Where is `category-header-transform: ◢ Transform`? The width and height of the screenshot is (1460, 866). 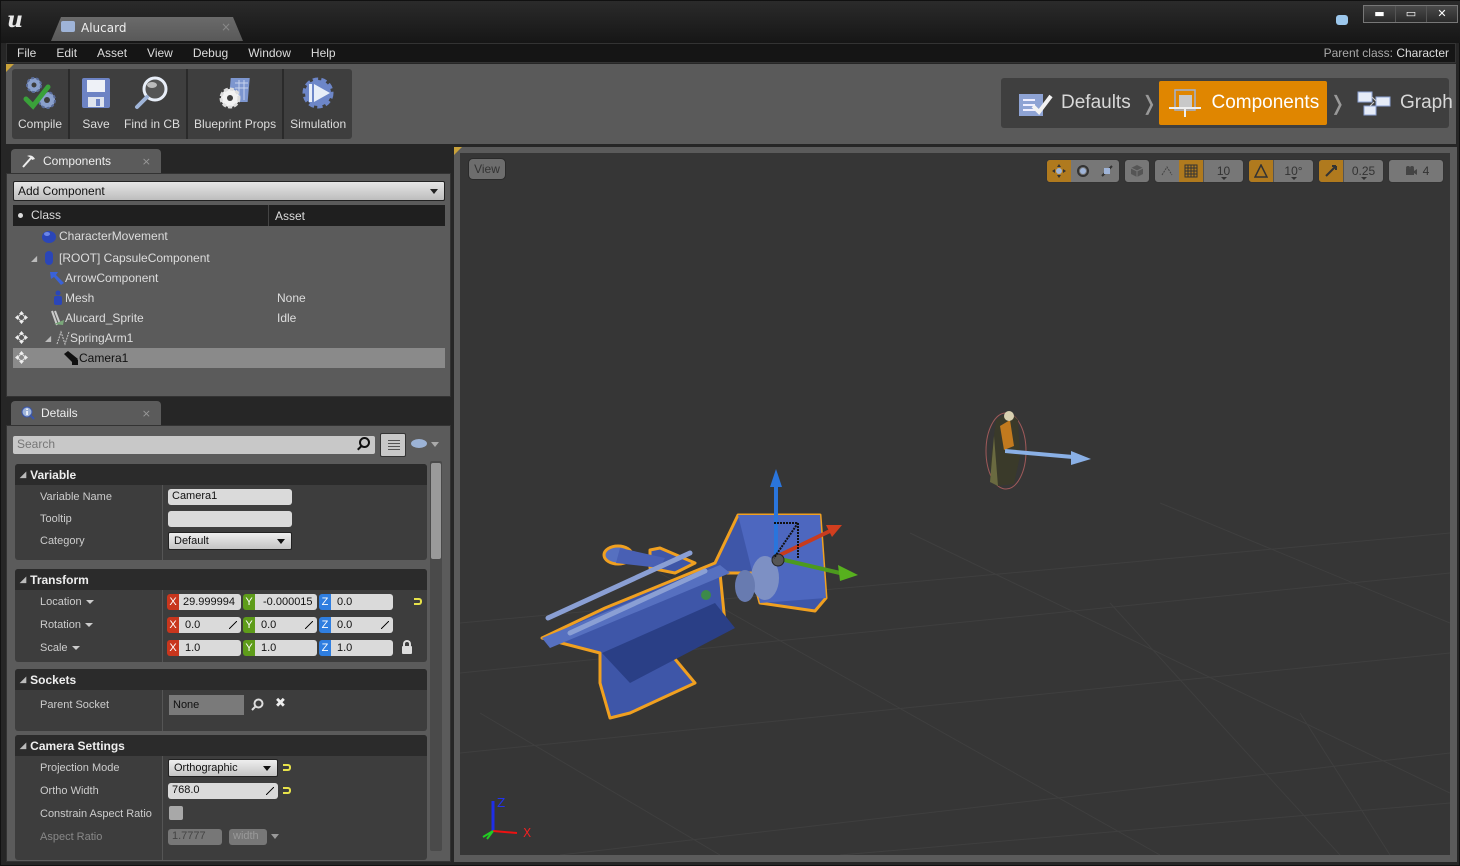
category-header-transform: ◢ Transform is located at coordinates (221, 579).